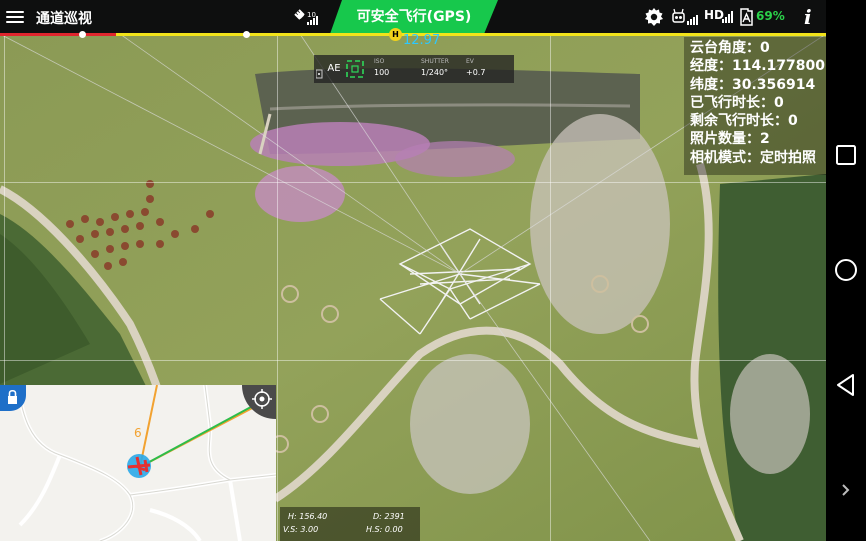  Describe the element at coordinates (422, 40) in the screenshot. I see `home-distance: 12.97` at that location.